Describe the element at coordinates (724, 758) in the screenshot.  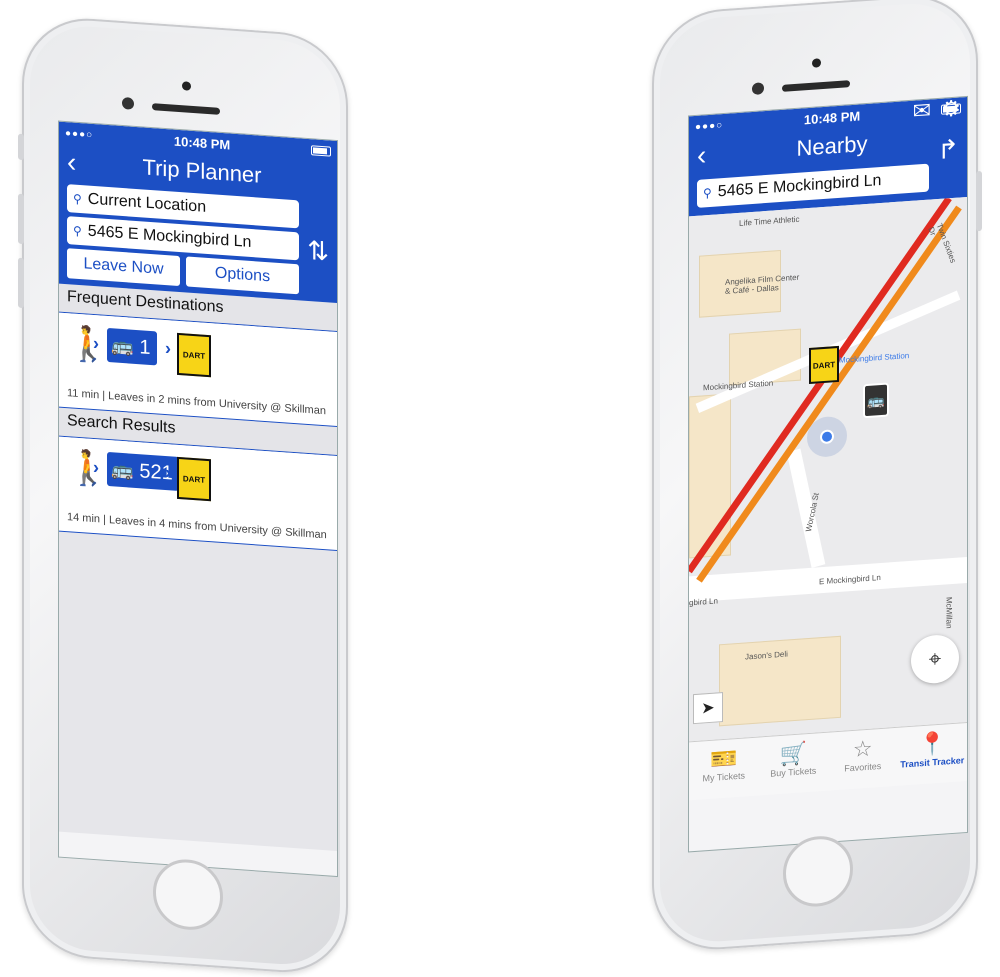
I see `ticket-icon: 🎫` at that location.